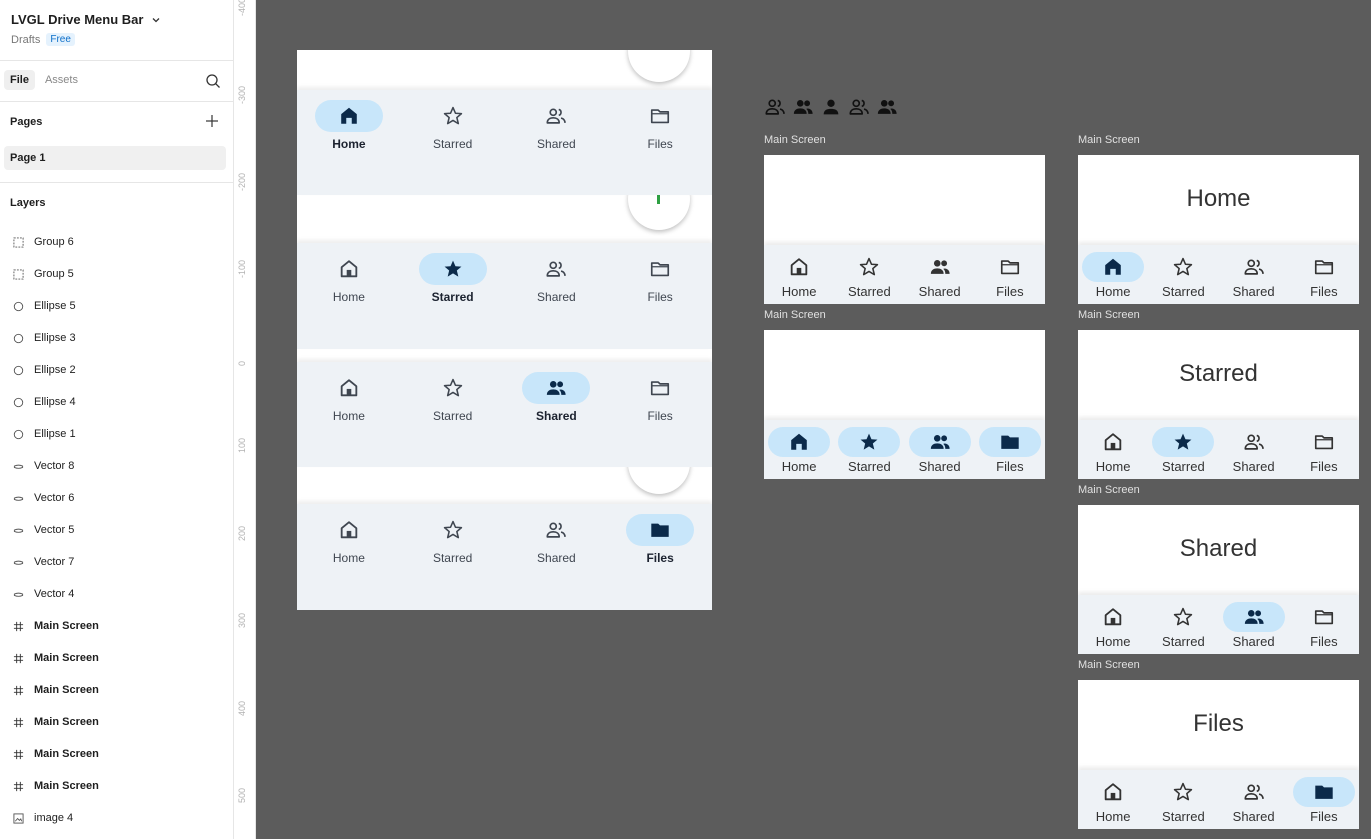 The image size is (1371, 839). Describe the element at coordinates (117, 594) in the screenshot. I see `layer-item: Vector 4` at that location.